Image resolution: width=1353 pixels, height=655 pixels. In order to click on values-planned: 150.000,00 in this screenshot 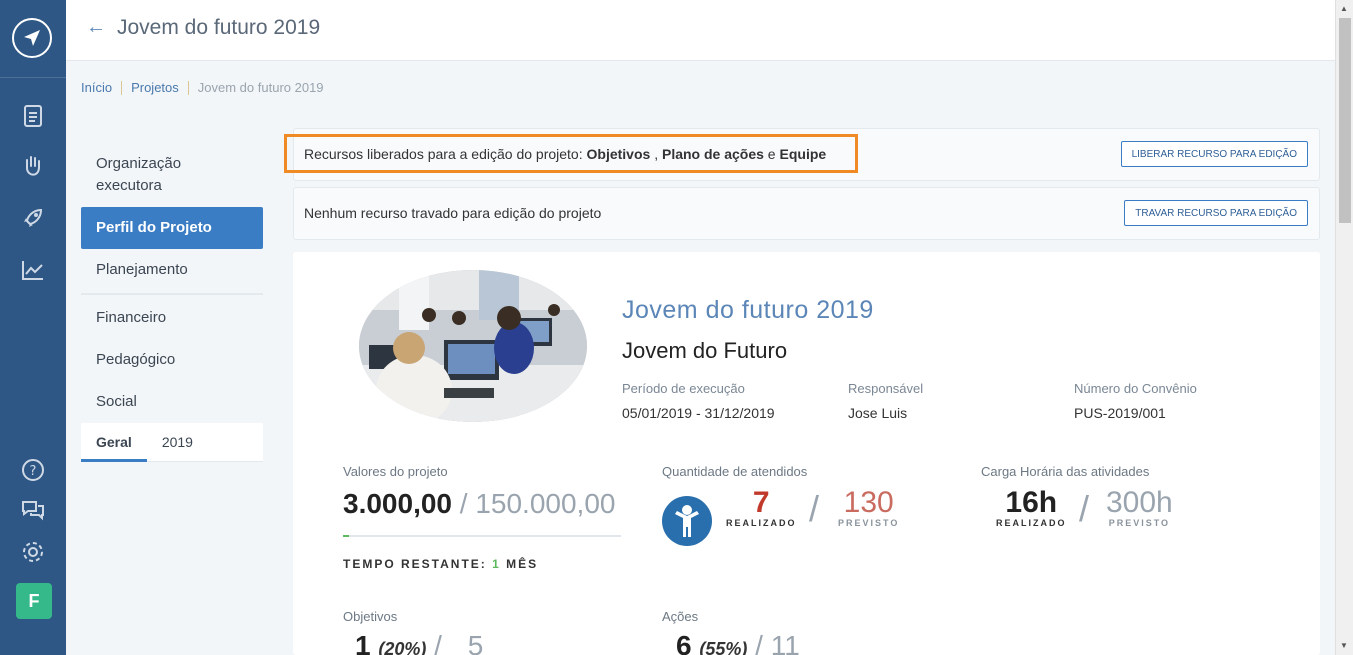, I will do `click(545, 503)`.